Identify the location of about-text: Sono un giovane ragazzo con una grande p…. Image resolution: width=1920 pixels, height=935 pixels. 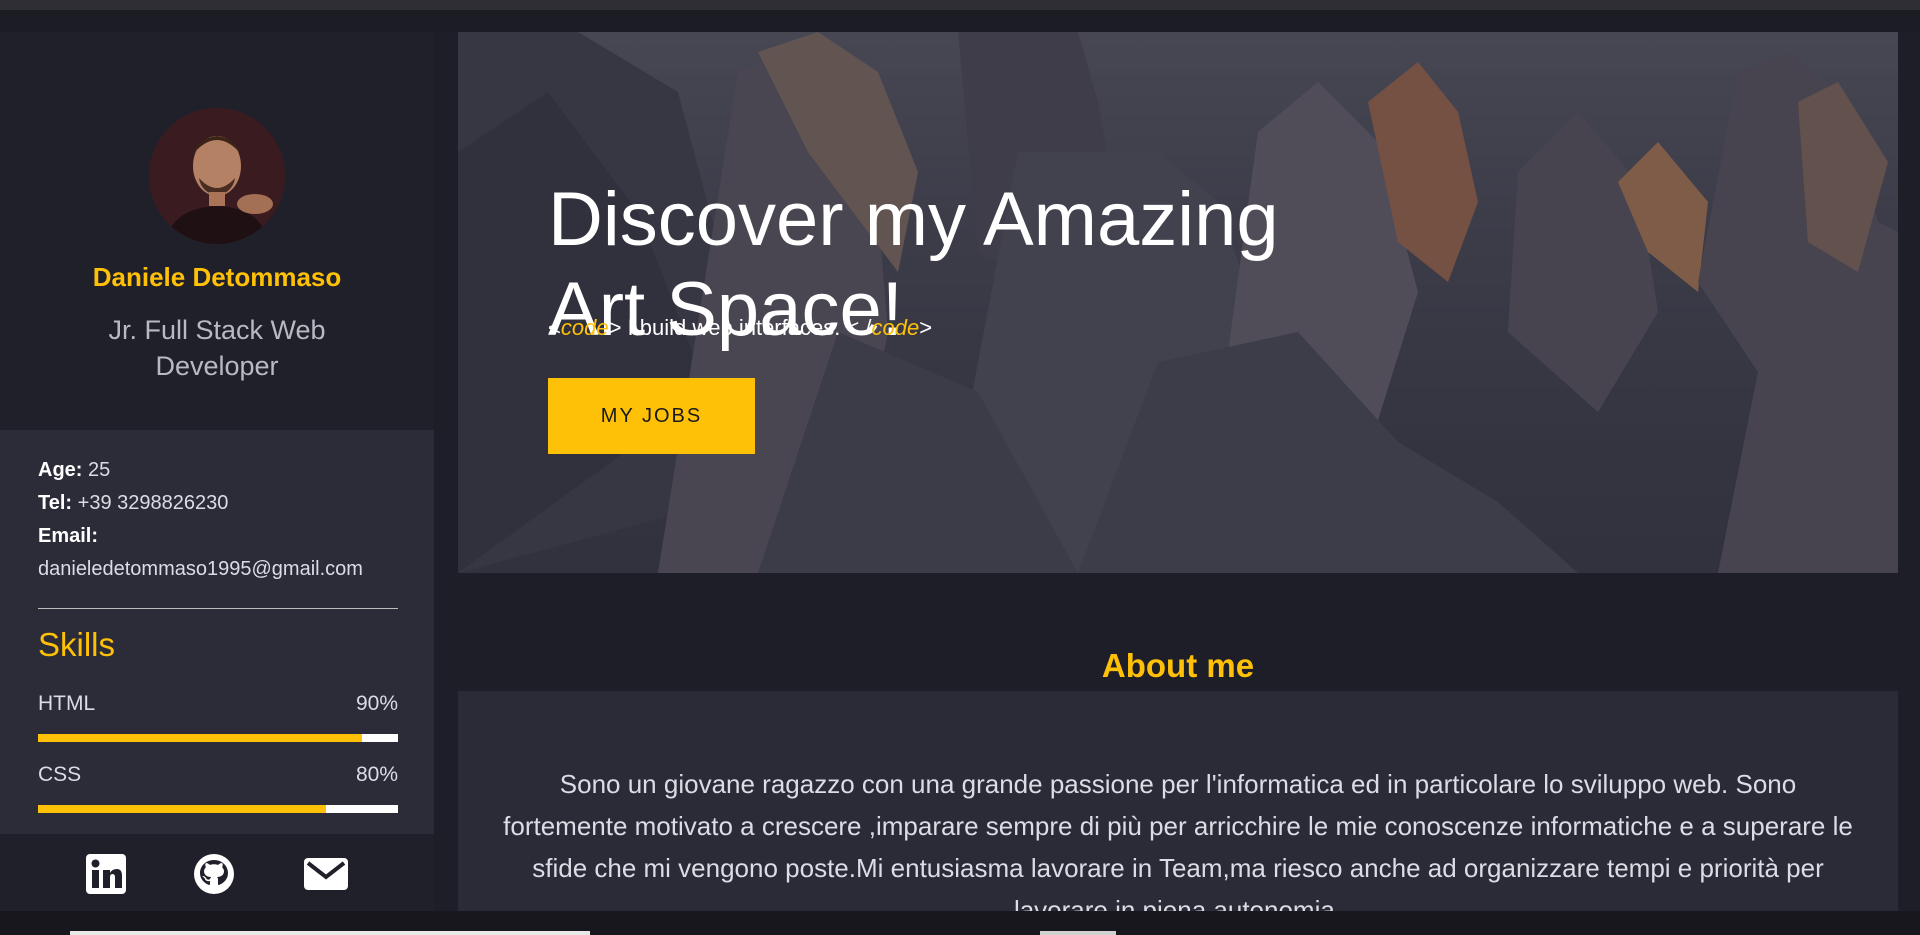
(1178, 847).